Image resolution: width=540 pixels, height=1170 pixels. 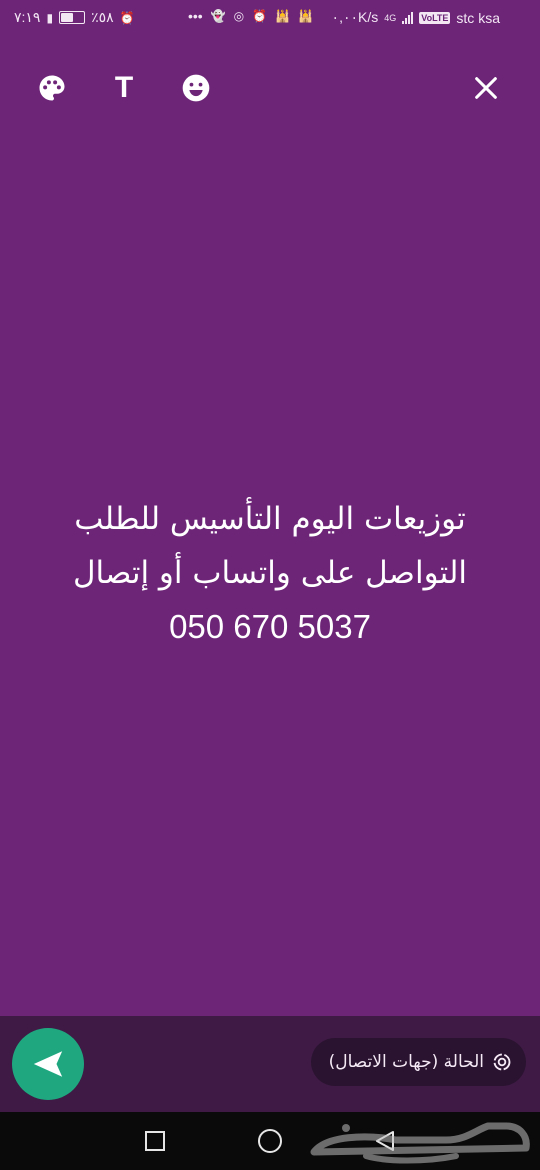 I want to click on recents-button, so click(x=155, y=1141).